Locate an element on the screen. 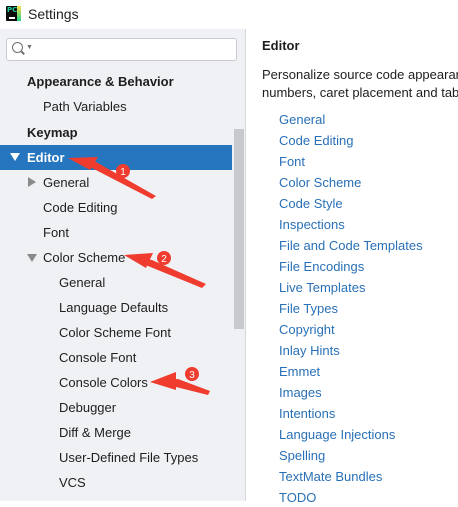 The height and width of the screenshot is (507, 458). search-input is located at coordinates (134, 50).